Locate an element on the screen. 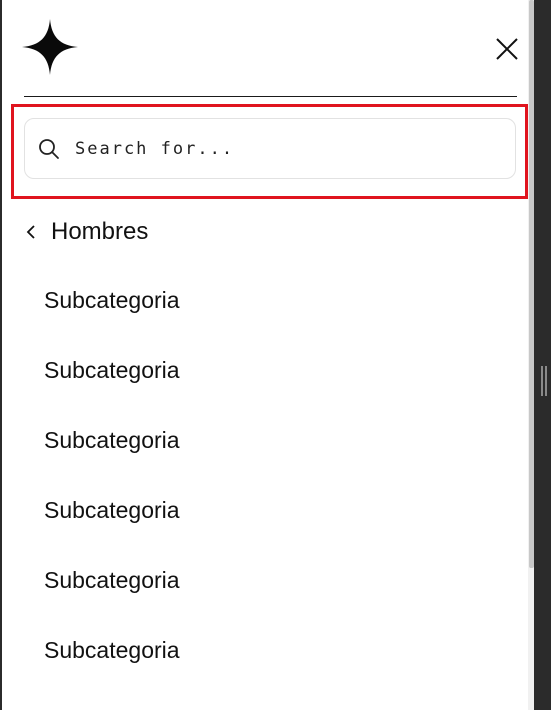 This screenshot has height=710, width=551. search-highlight-box is located at coordinates (269, 151).